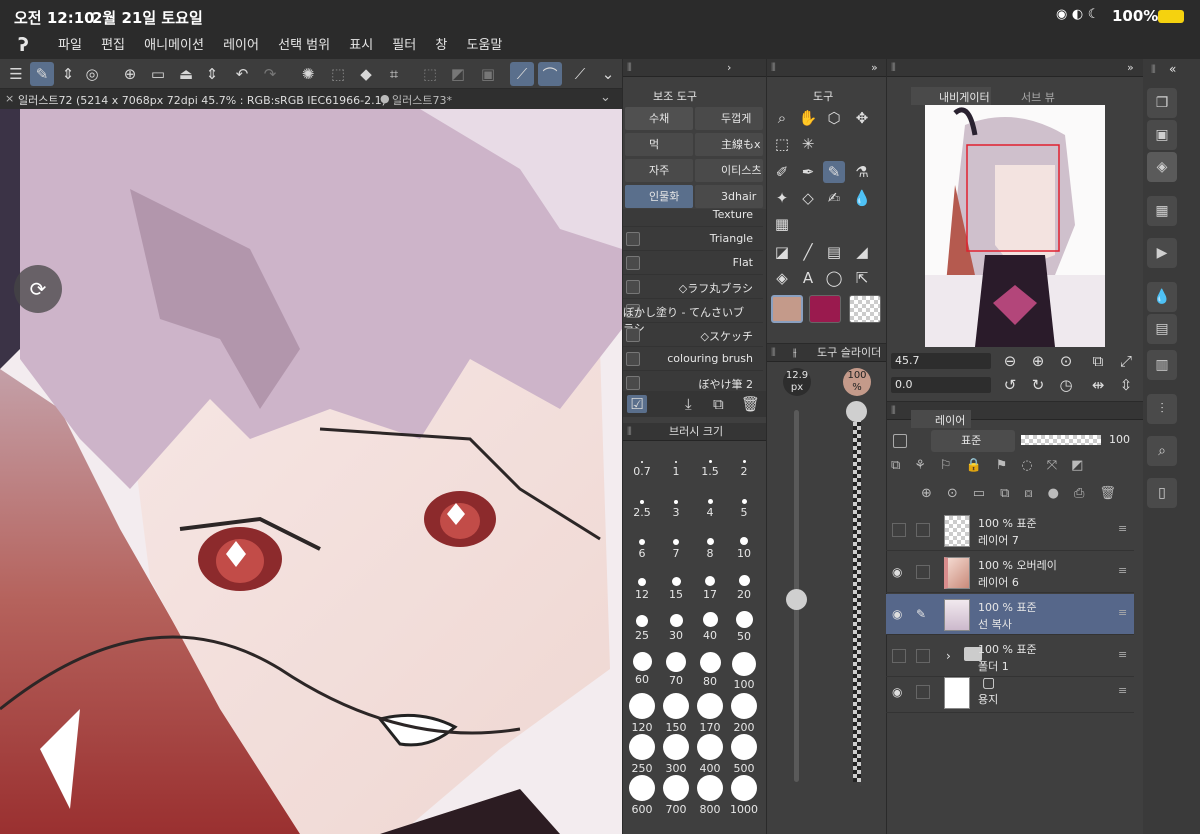 This screenshot has width=1200, height=834. Describe the element at coordinates (1126, 385) in the screenshot. I see `flip-vertical-icon: ⇳` at that location.